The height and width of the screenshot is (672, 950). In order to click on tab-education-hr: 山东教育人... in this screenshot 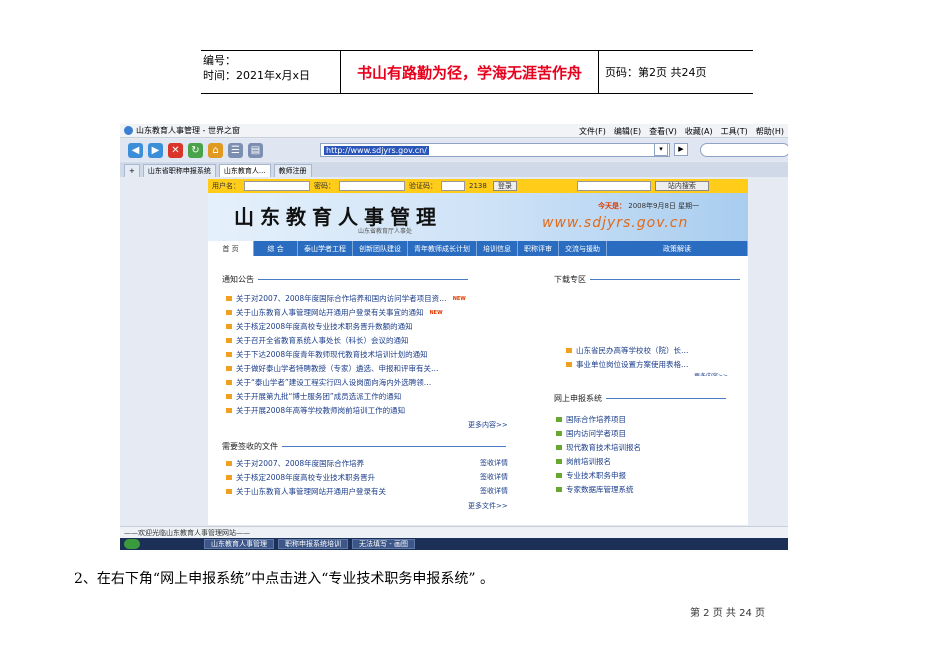, I will do `click(244, 170)`.